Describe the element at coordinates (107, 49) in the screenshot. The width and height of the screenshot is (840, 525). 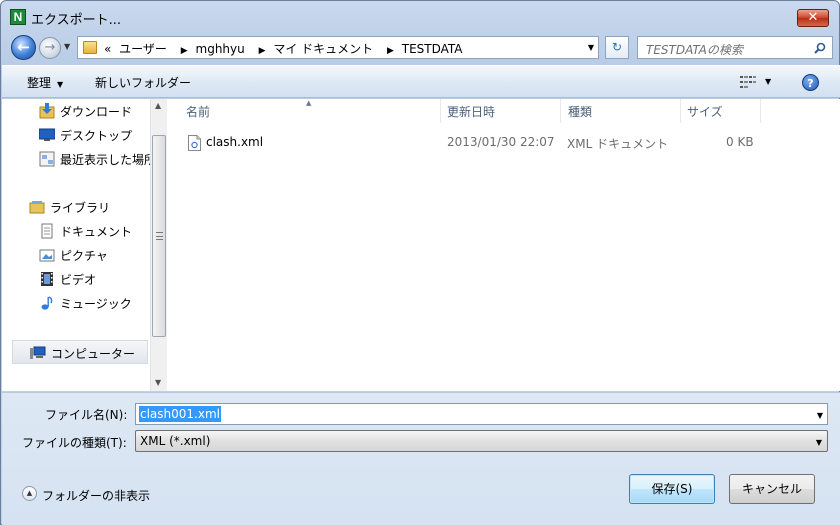
I see `breadcrumb-overflow: «` at that location.